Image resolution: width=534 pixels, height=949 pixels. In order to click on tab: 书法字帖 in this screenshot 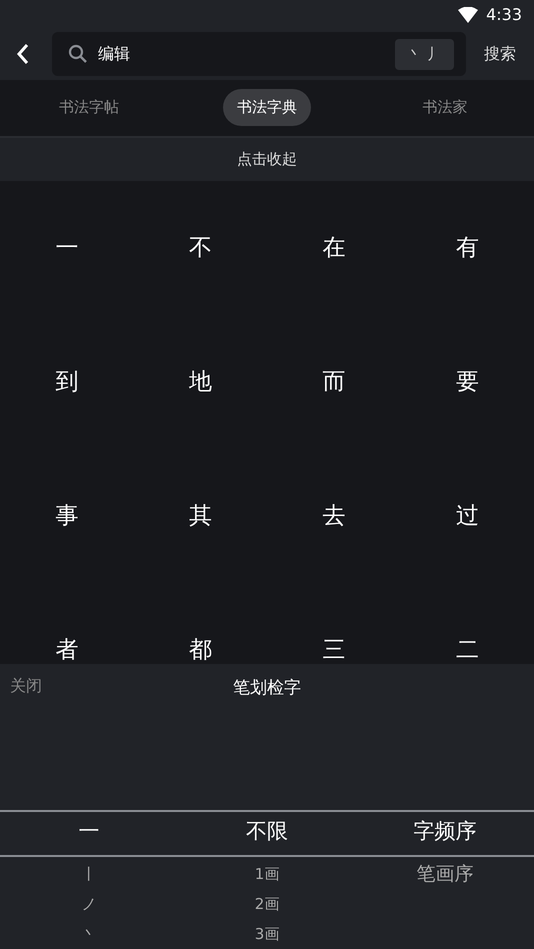, I will do `click(89, 107)`.